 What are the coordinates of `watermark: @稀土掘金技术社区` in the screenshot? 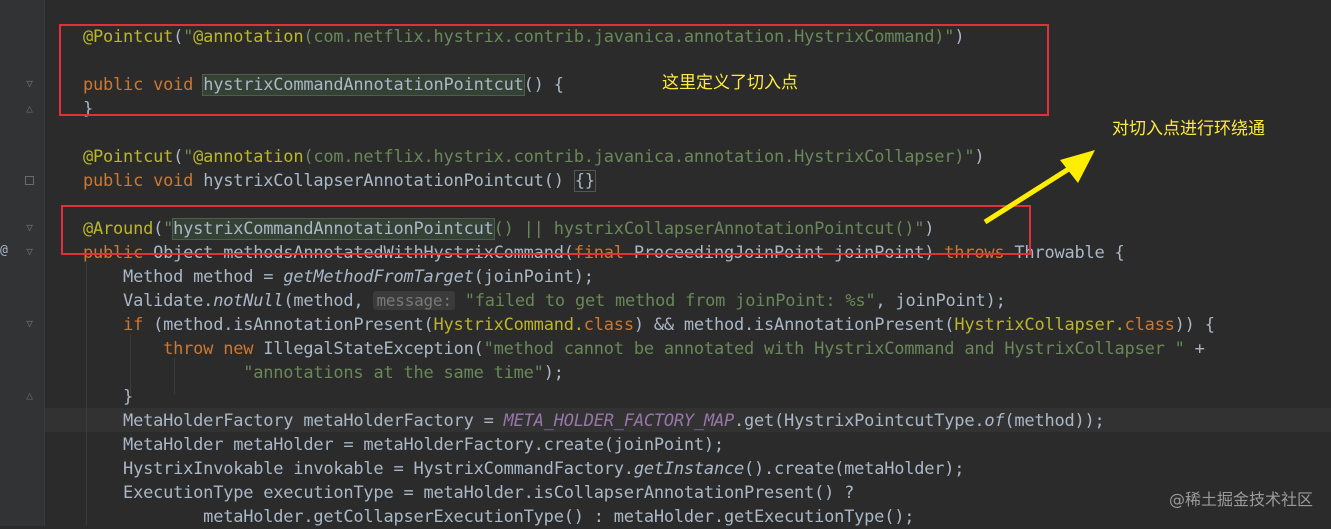 It's located at (1240, 499).